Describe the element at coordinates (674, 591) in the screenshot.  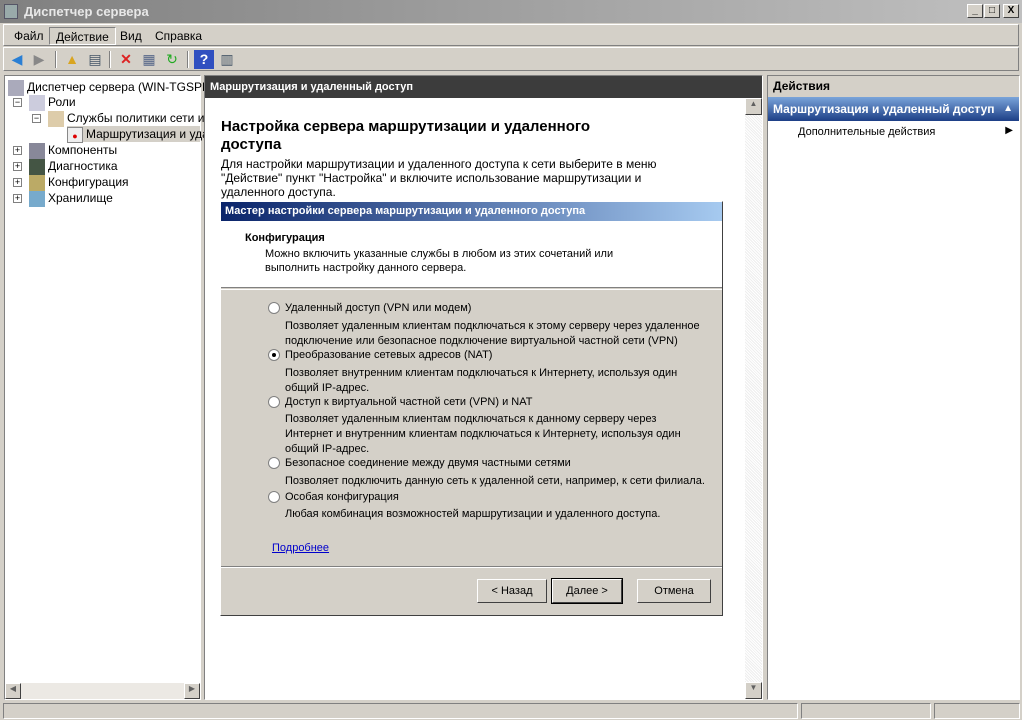
I see `cancel-button: Отмена` at that location.